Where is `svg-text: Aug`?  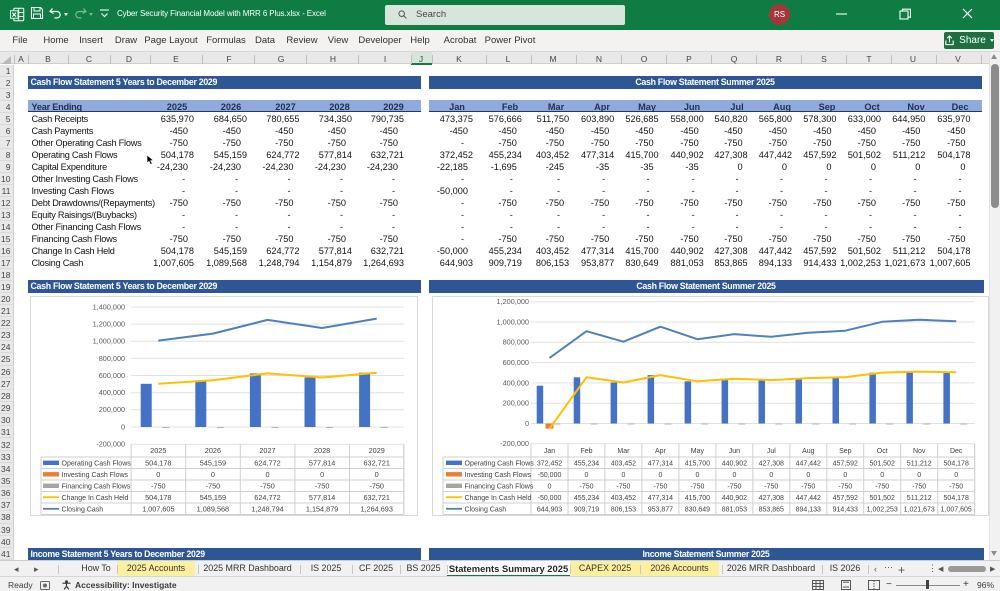 svg-text: Aug is located at coordinates (808, 451).